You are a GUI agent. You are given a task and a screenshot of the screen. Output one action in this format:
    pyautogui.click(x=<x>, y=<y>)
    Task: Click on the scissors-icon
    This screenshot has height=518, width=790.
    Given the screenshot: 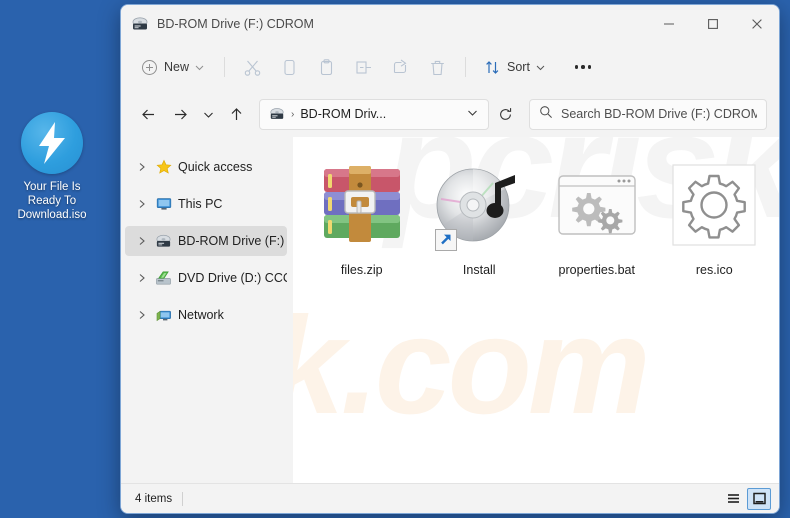 What is the action you would take?
    pyautogui.click(x=252, y=68)
    